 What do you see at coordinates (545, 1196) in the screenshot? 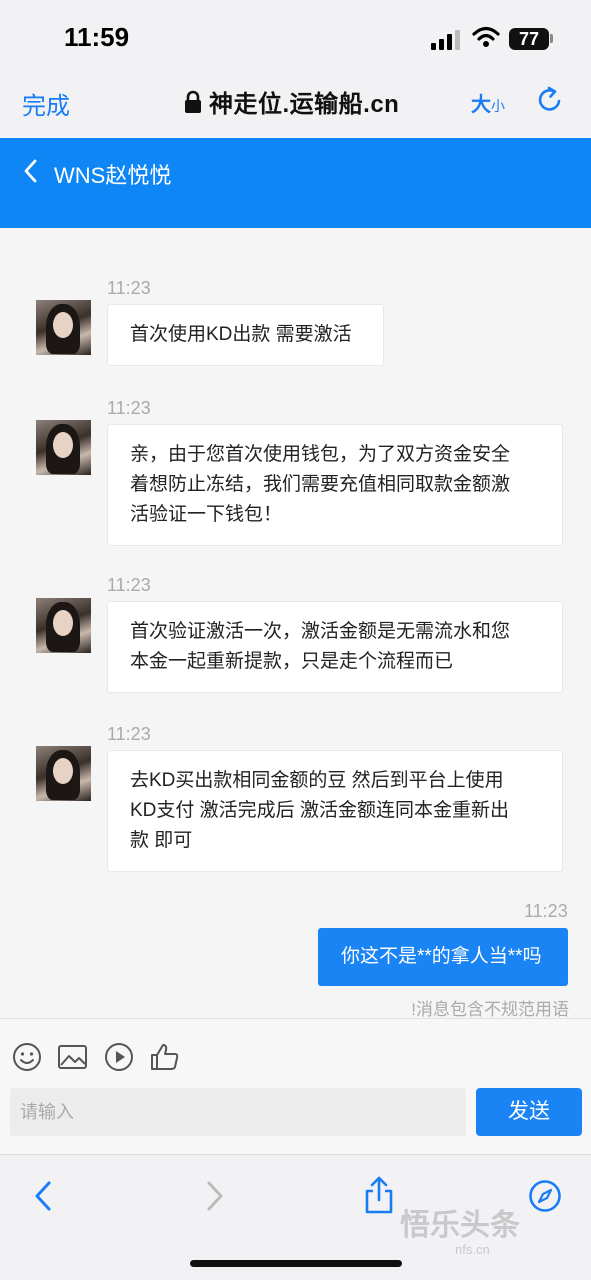
I see `compass-icon` at bounding box center [545, 1196].